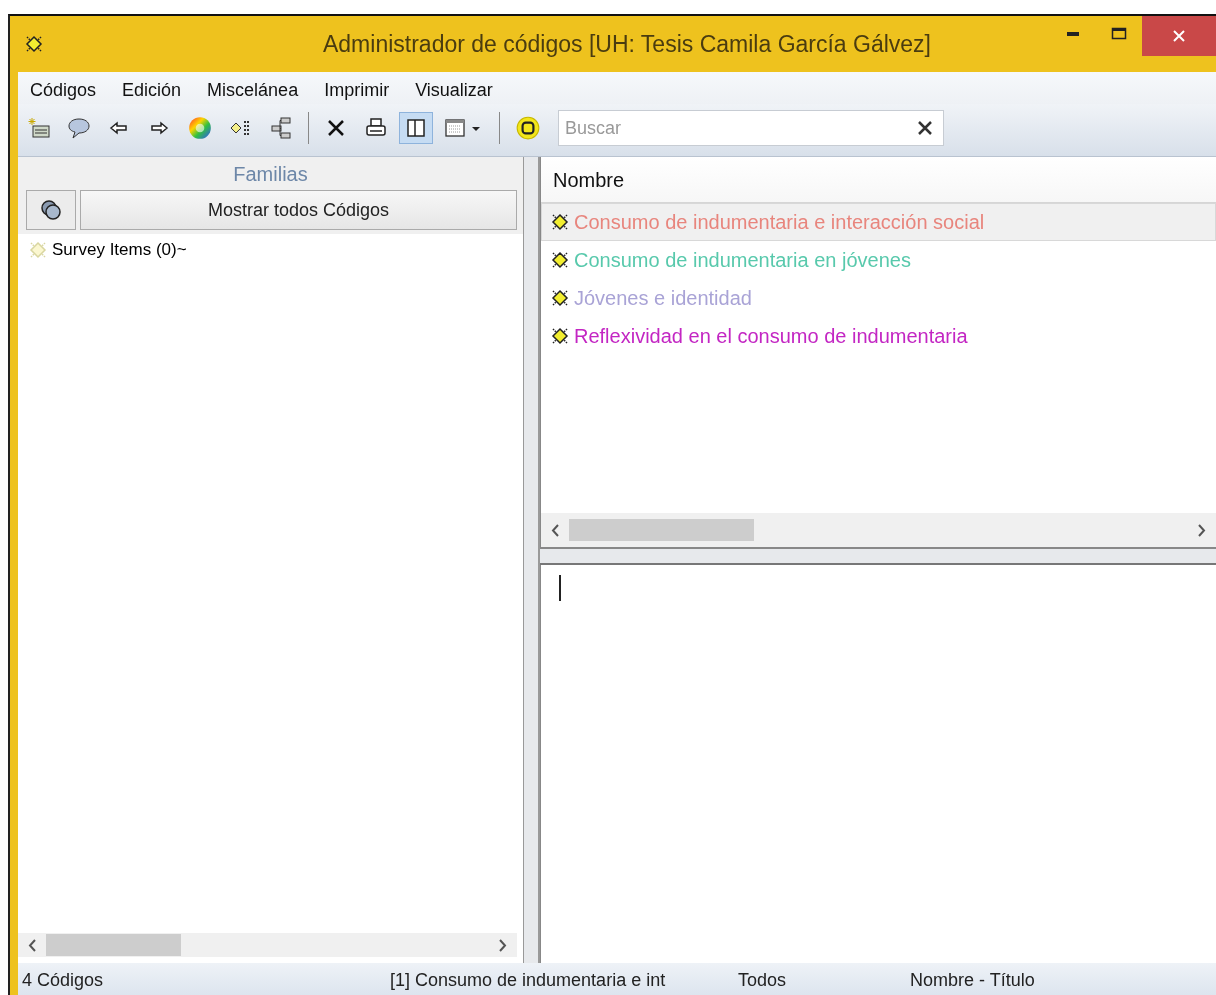  What do you see at coordinates (925, 128) in the screenshot?
I see `clear-icon` at bounding box center [925, 128].